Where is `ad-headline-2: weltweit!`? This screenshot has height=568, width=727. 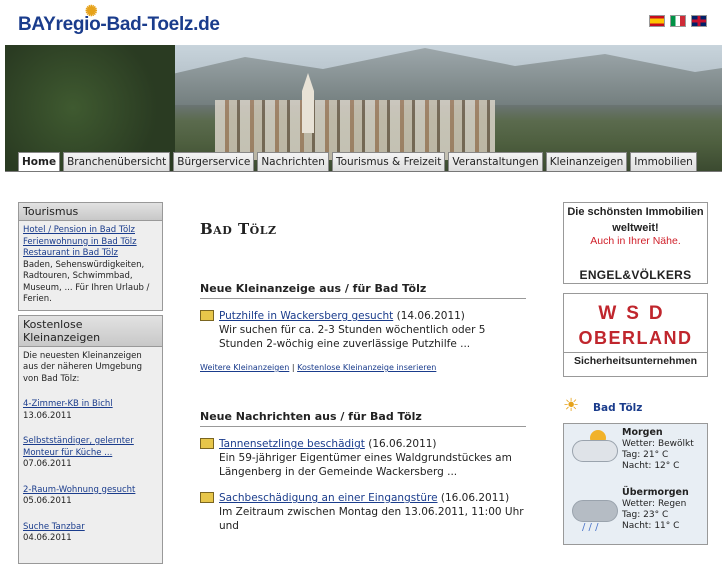
ad-headline-2: weltweit! is located at coordinates (635, 228).